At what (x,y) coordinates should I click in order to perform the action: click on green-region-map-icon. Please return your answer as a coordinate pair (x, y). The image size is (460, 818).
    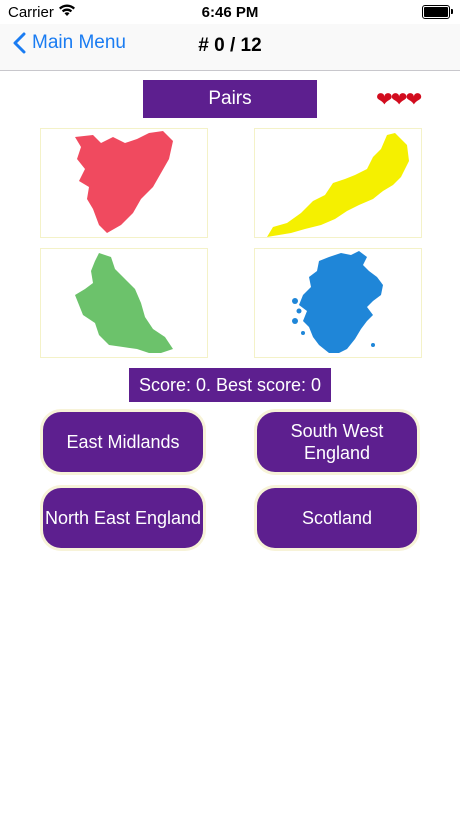
    Looking at the image, I should click on (124, 303).